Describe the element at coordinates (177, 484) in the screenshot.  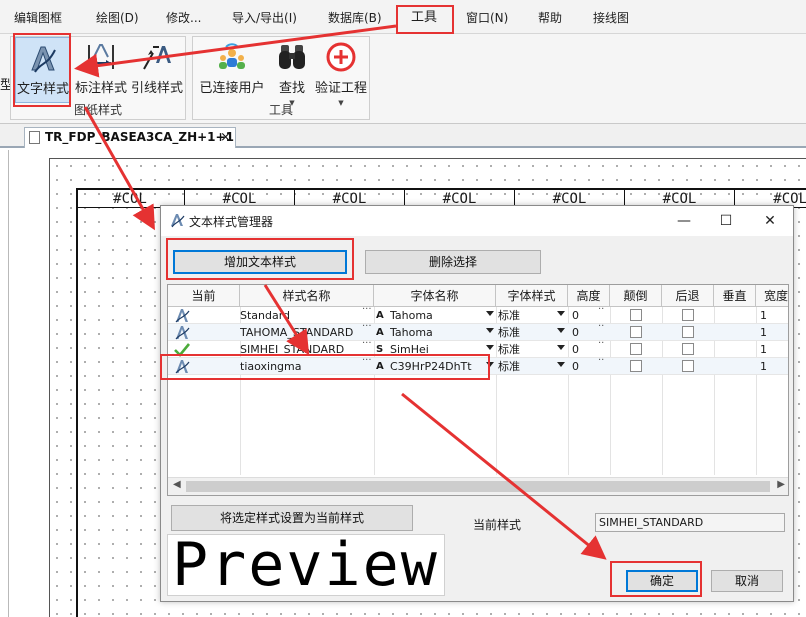
I see `chevron-left-icon: ◀` at that location.